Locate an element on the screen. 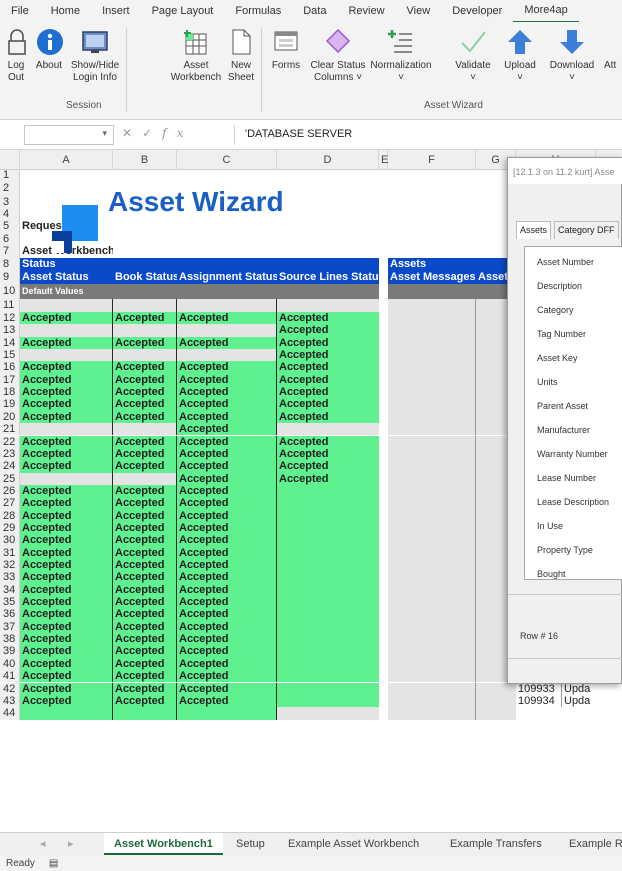  asset-number-cell: 109933 is located at coordinates (539, 688).